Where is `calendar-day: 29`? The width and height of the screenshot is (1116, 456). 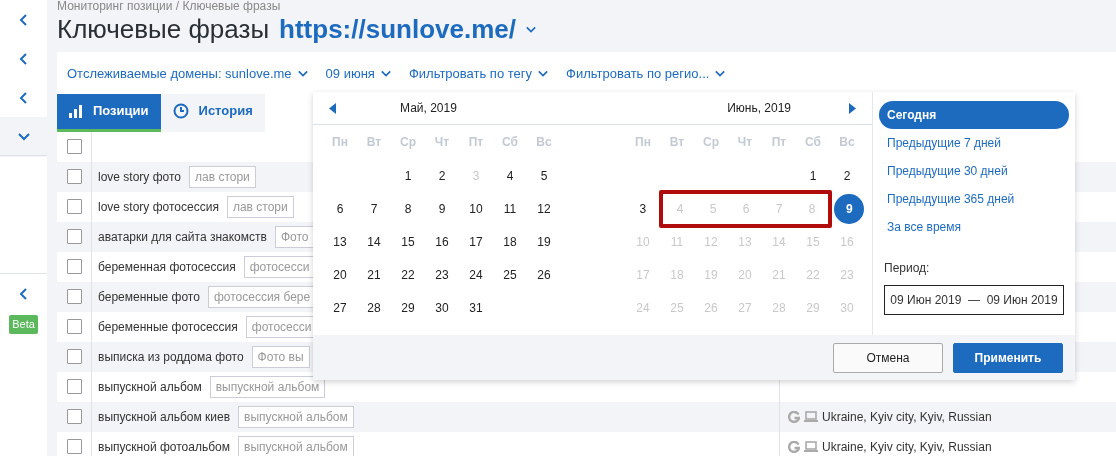 calendar-day: 29 is located at coordinates (408, 307).